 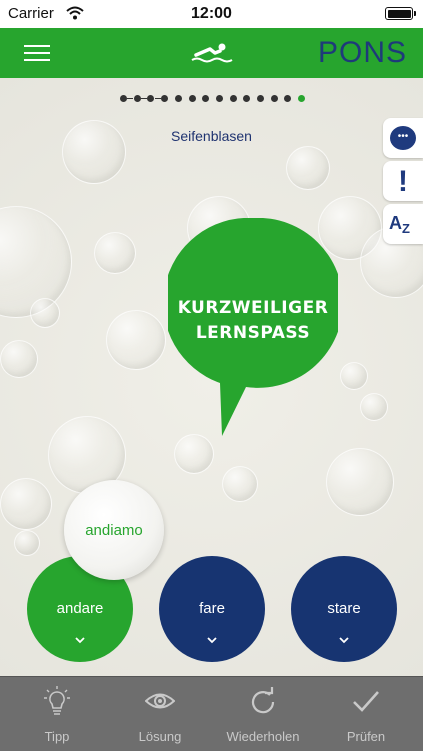 I want to click on loesung-button: Lösung, so click(x=160, y=714).